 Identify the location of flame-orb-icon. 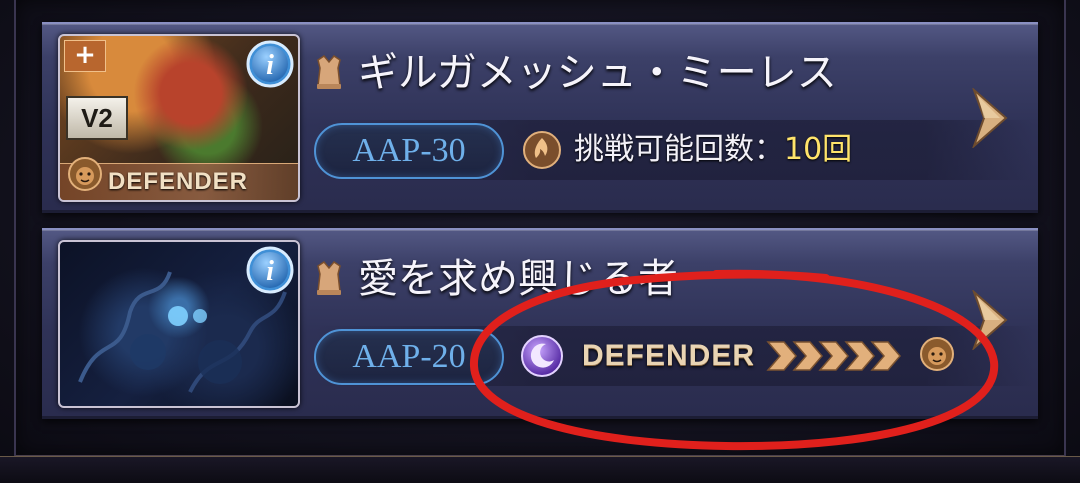
(542, 150).